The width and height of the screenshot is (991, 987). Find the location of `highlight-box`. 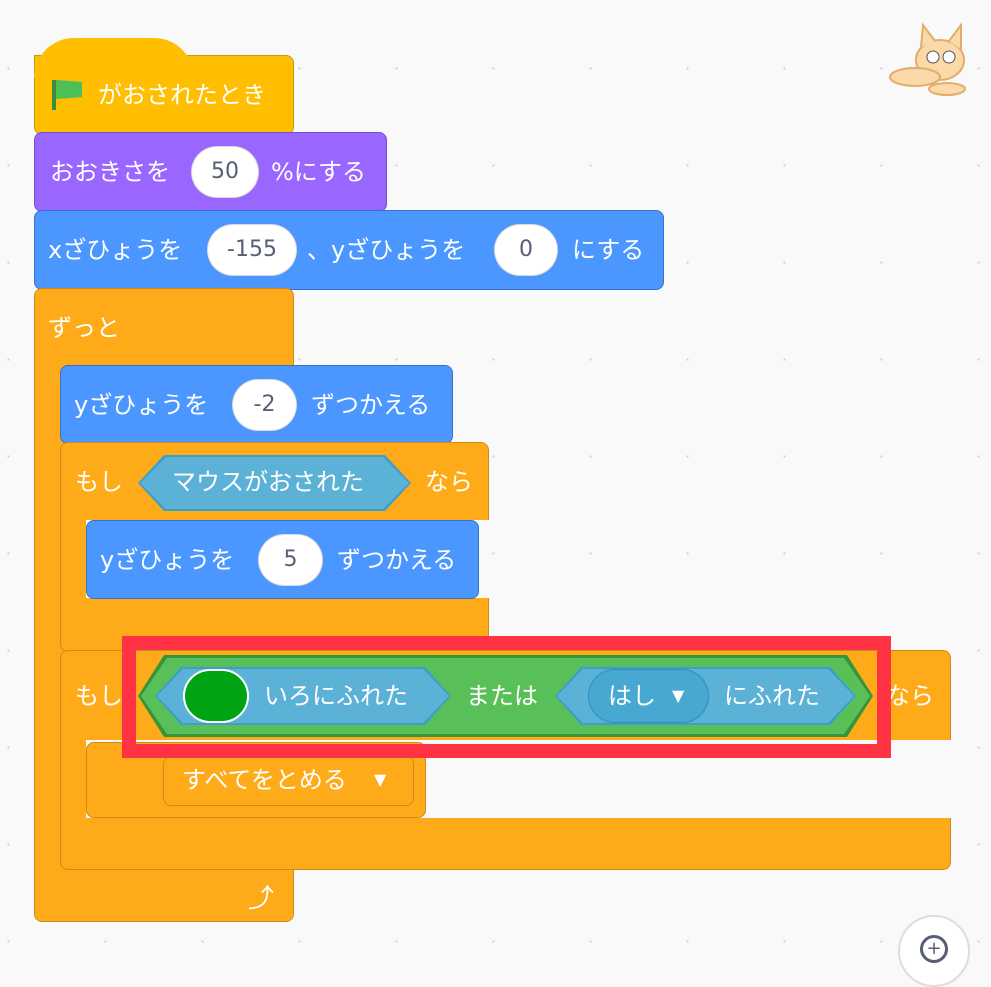

highlight-box is located at coordinates (506, 697).